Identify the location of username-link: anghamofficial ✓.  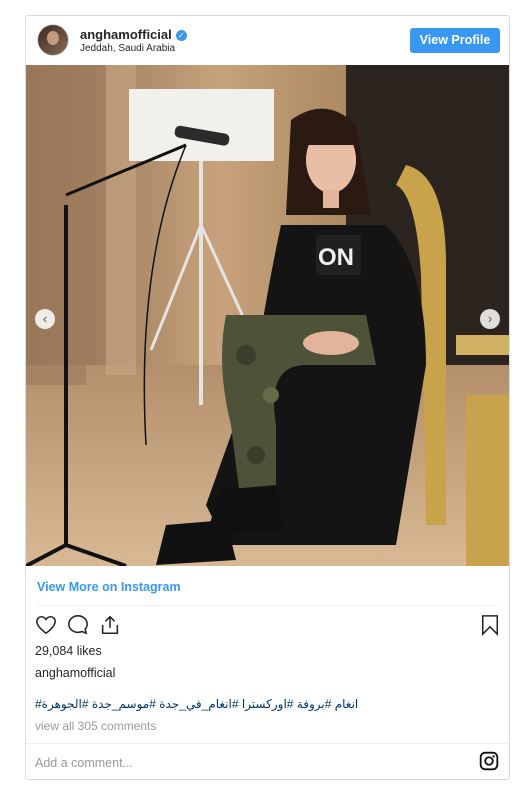
(133, 34).